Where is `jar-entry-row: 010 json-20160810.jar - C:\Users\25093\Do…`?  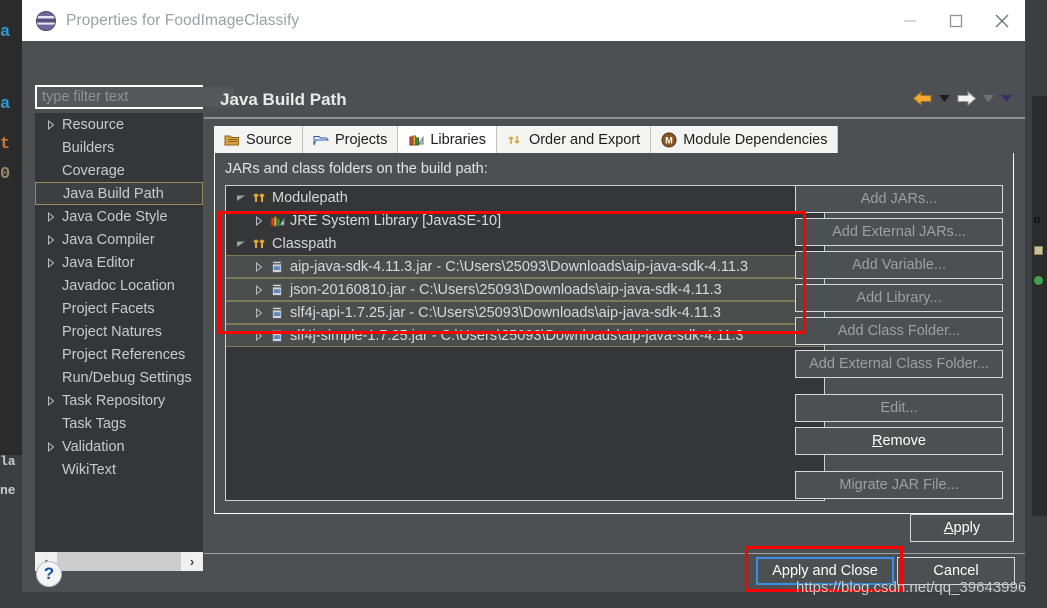
jar-entry-row: 010 json-20160810.jar - C:\Users\25093\Do… is located at coordinates (525, 289).